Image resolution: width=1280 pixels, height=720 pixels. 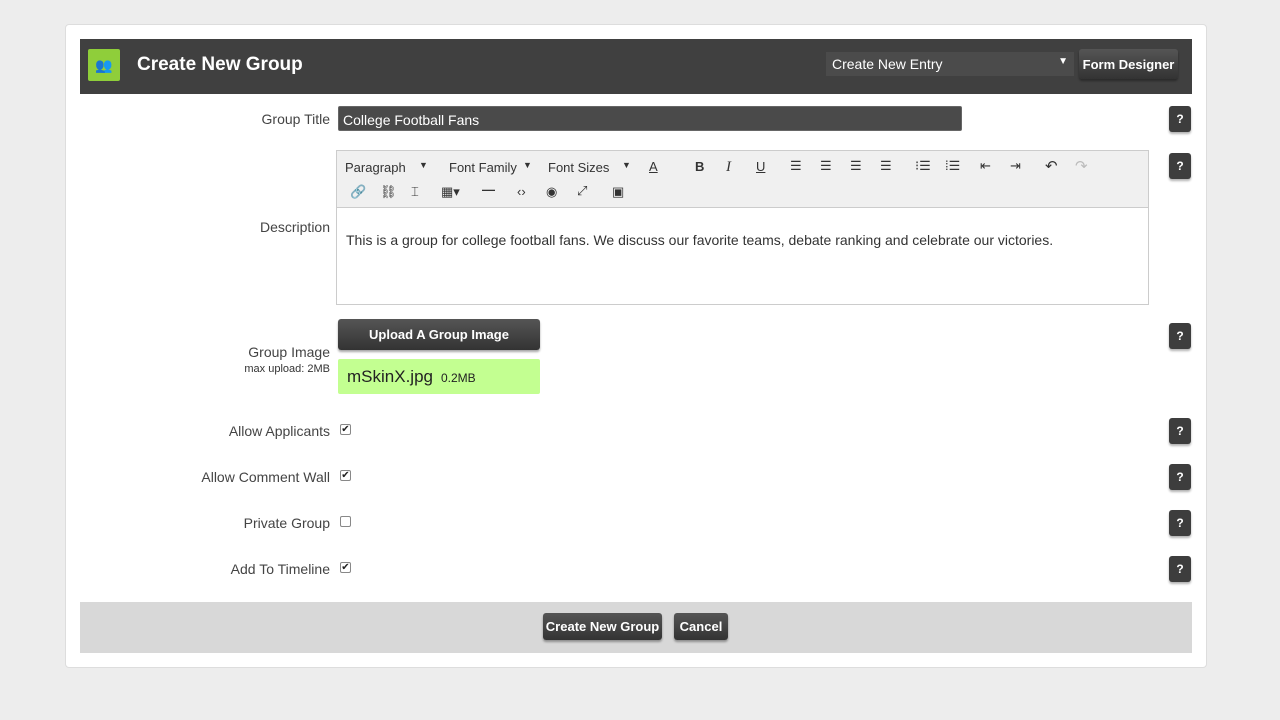 What do you see at coordinates (286, 523) in the screenshot?
I see `private-group-label: Private Group` at bounding box center [286, 523].